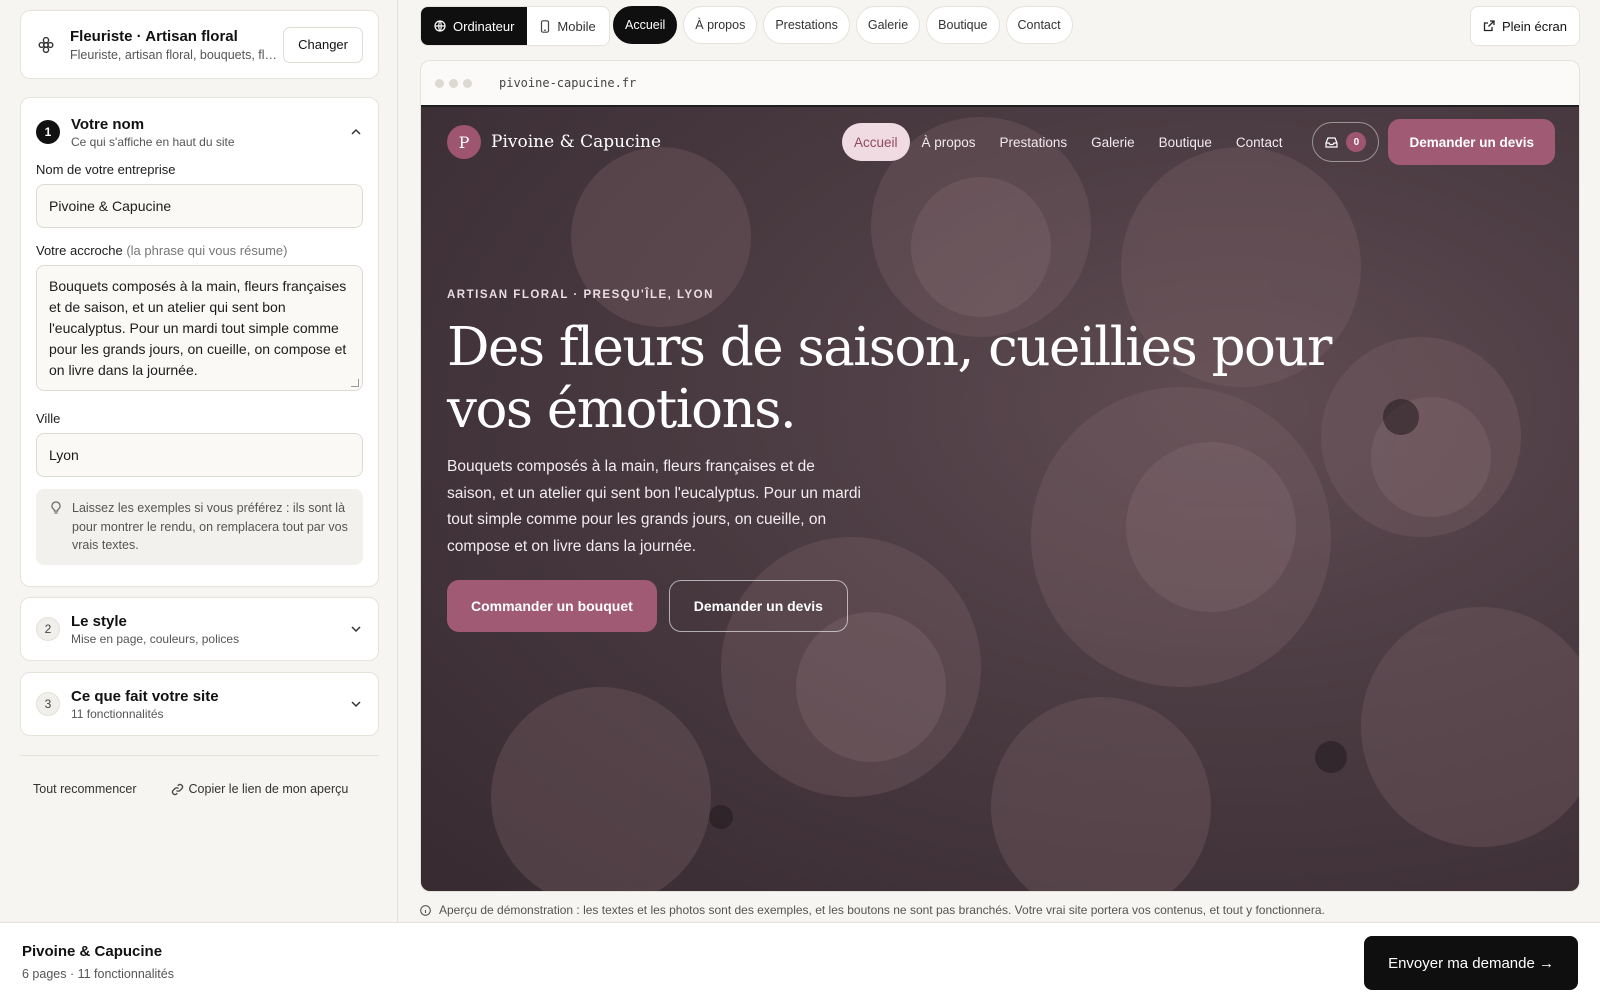 This screenshot has height=1000, width=1600. What do you see at coordinates (949, 142) in the screenshot?
I see `site-nav-a-propos: À propos` at bounding box center [949, 142].